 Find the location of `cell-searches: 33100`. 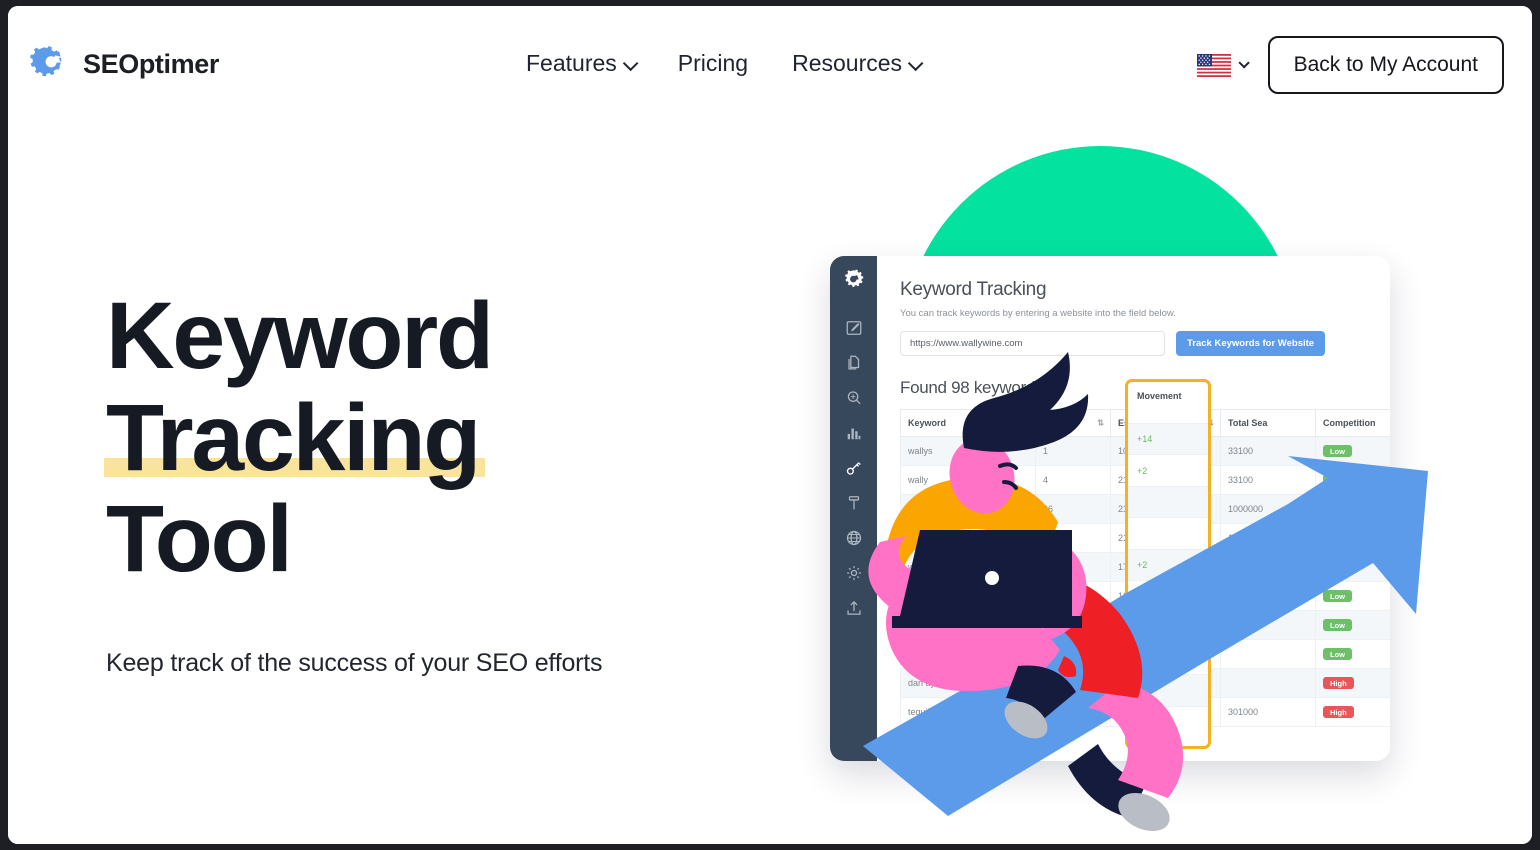

cell-searches: 33100 is located at coordinates (1268, 451).